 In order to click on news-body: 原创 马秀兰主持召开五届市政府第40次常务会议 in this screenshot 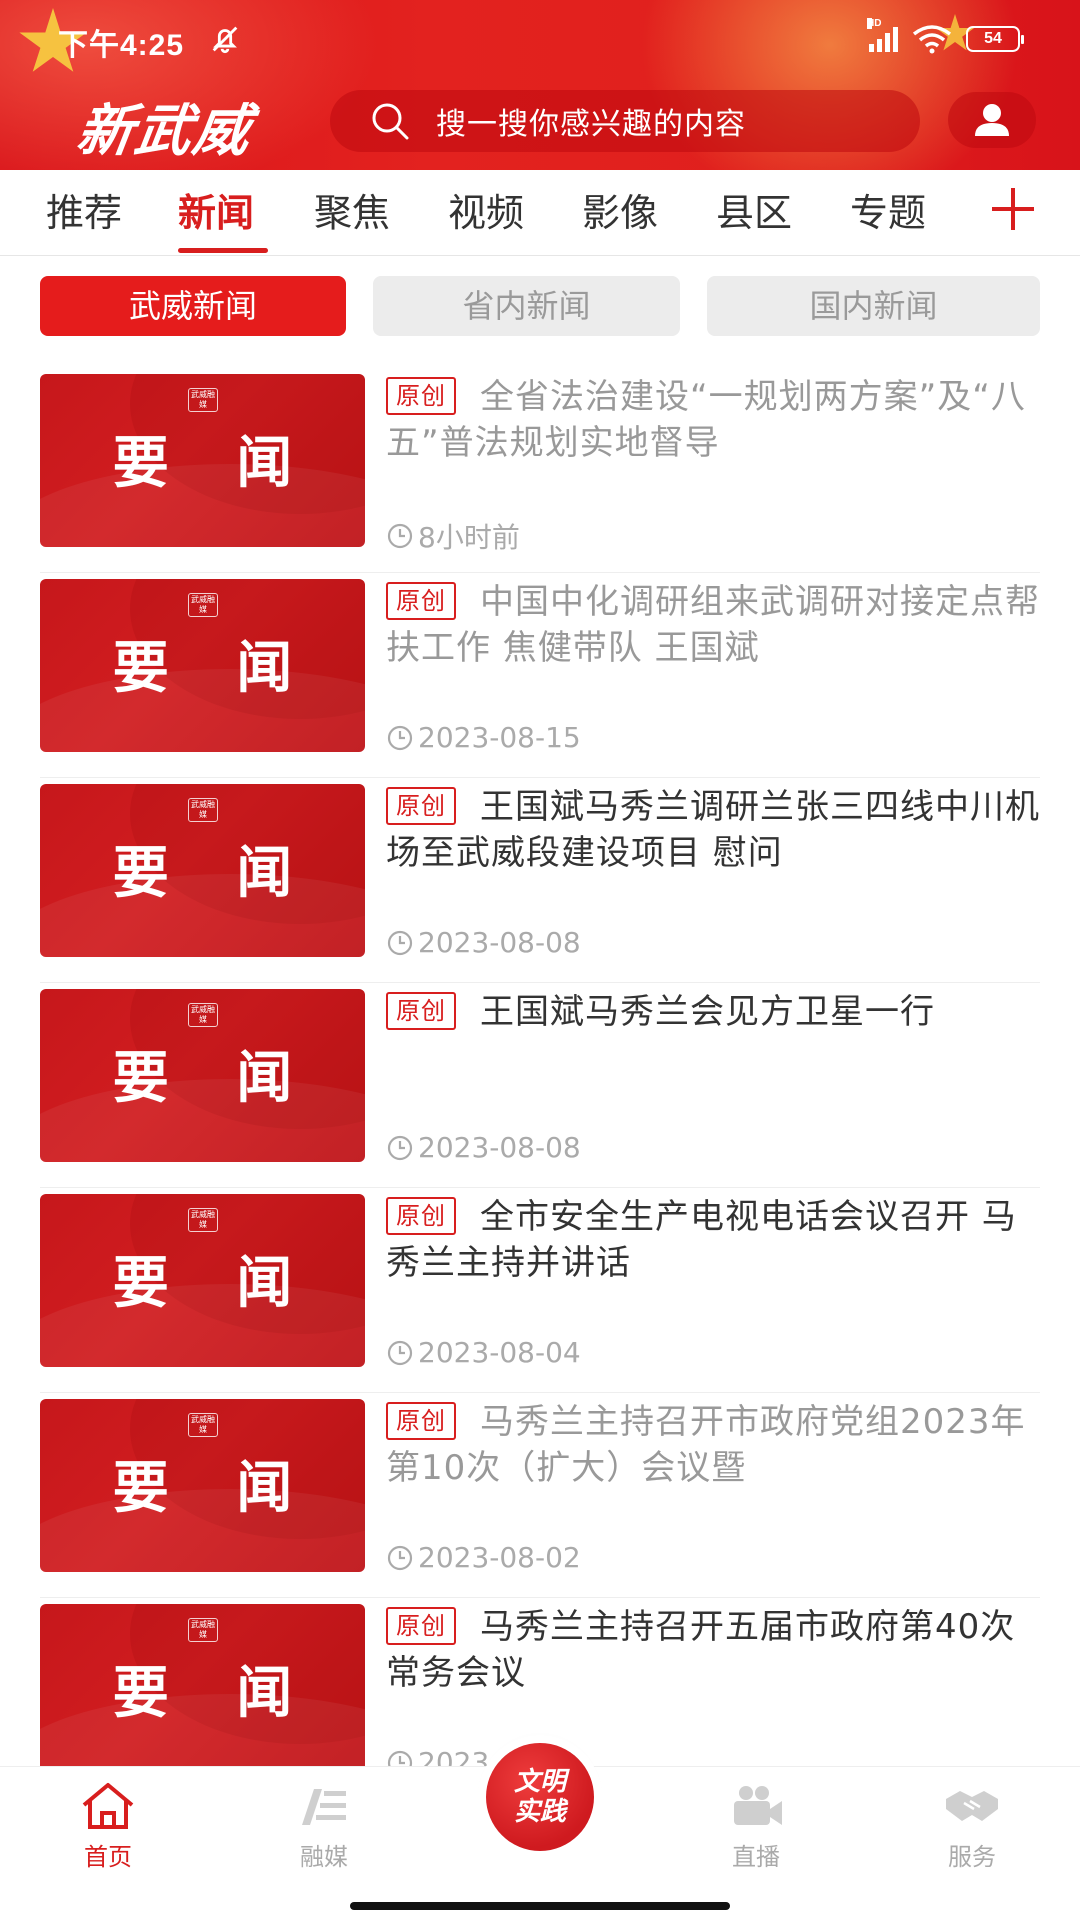, I will do `click(713, 1650)`.